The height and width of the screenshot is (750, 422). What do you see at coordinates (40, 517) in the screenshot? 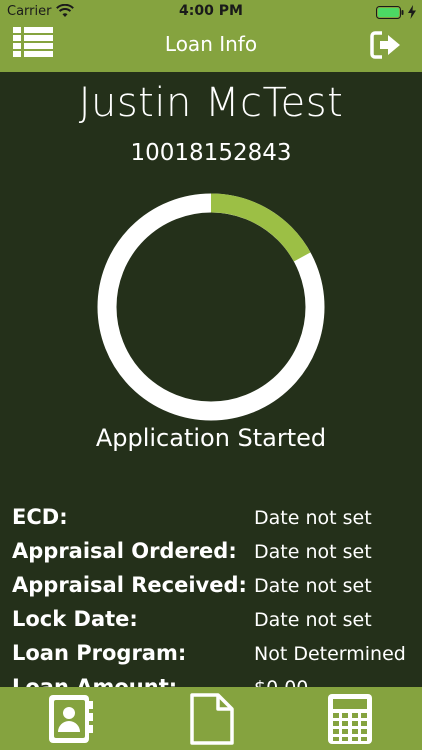
I see `detail-label: ECD:` at bounding box center [40, 517].